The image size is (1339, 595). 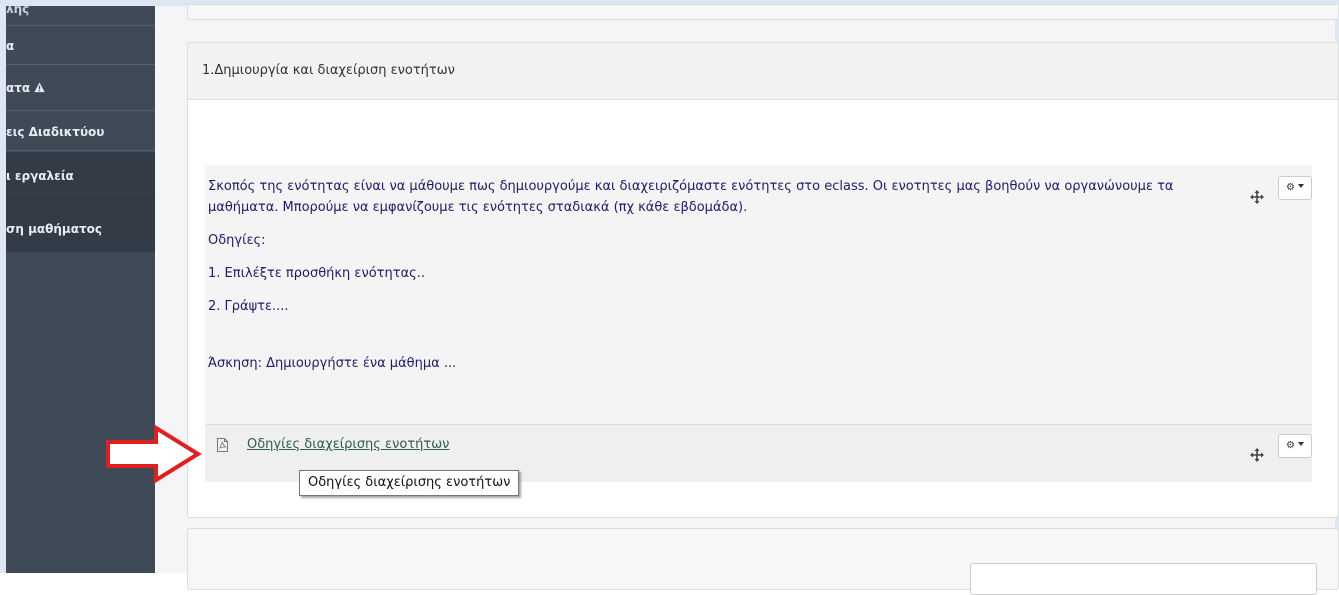 I want to click on next-section-input, so click(x=1143, y=579).